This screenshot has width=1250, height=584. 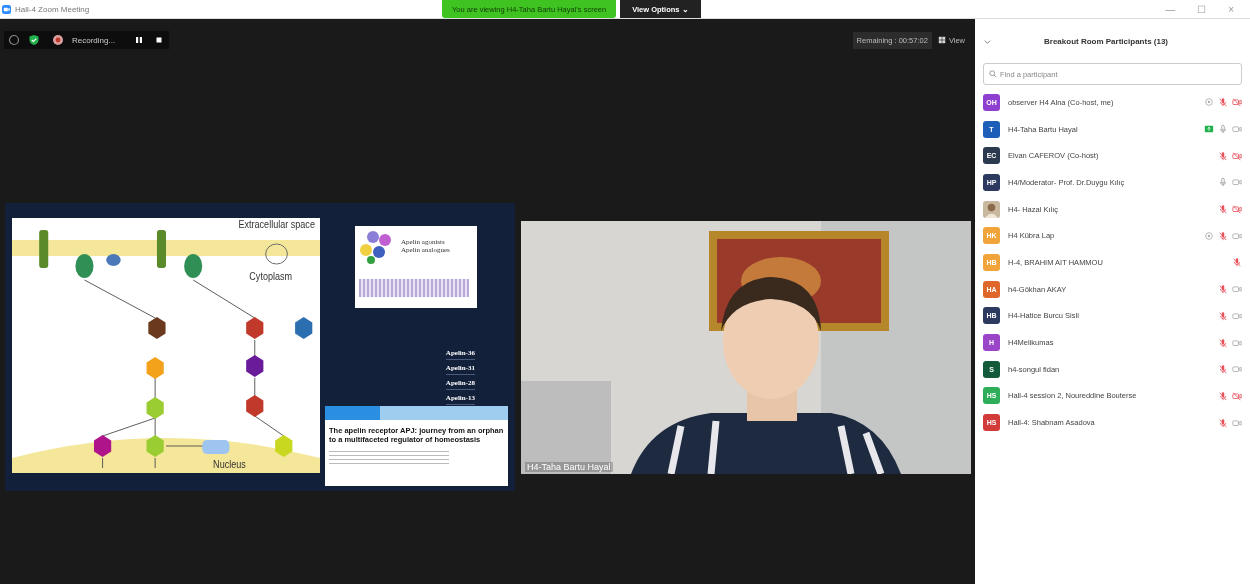 I want to click on info-icon, so click(x=14, y=40).